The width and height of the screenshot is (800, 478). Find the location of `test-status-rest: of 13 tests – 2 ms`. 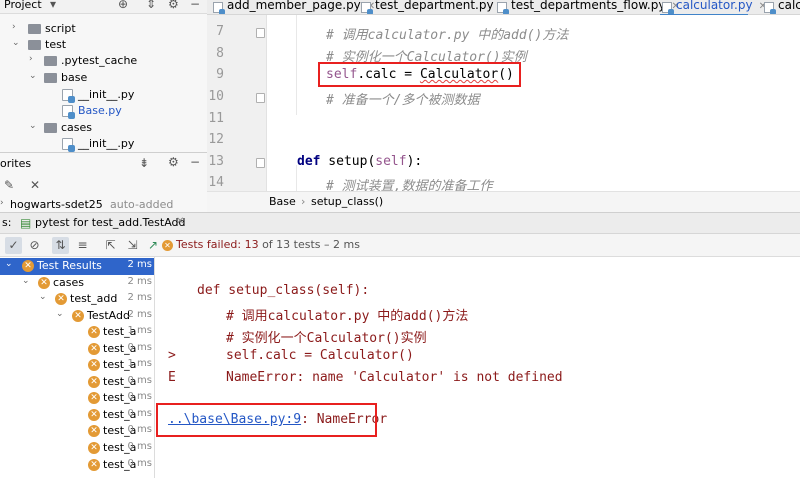

test-status-rest: of 13 tests – 2 ms is located at coordinates (309, 244).